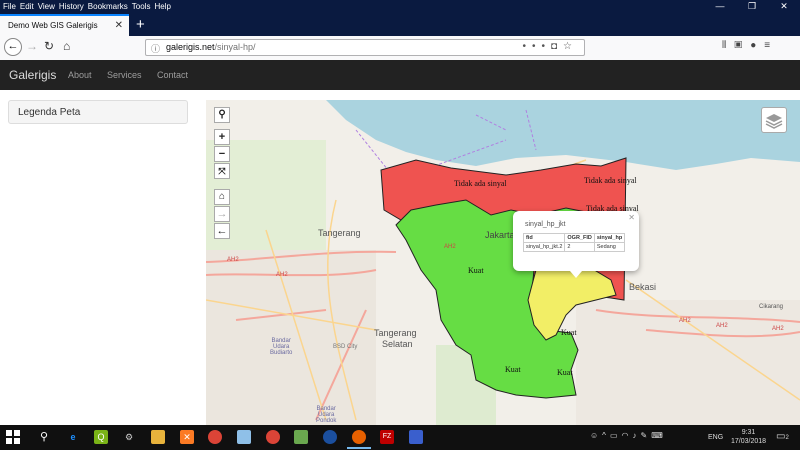  I want to click on sidebar-icon: ▣, so click(742, 45).